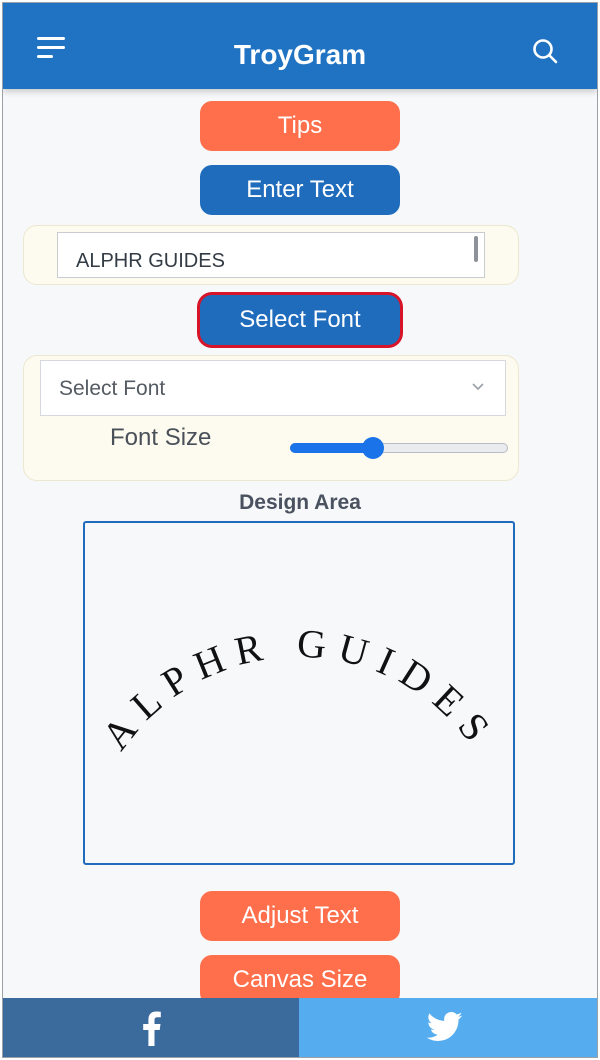  Describe the element at coordinates (545, 51) in the screenshot. I see `search-icon` at that location.